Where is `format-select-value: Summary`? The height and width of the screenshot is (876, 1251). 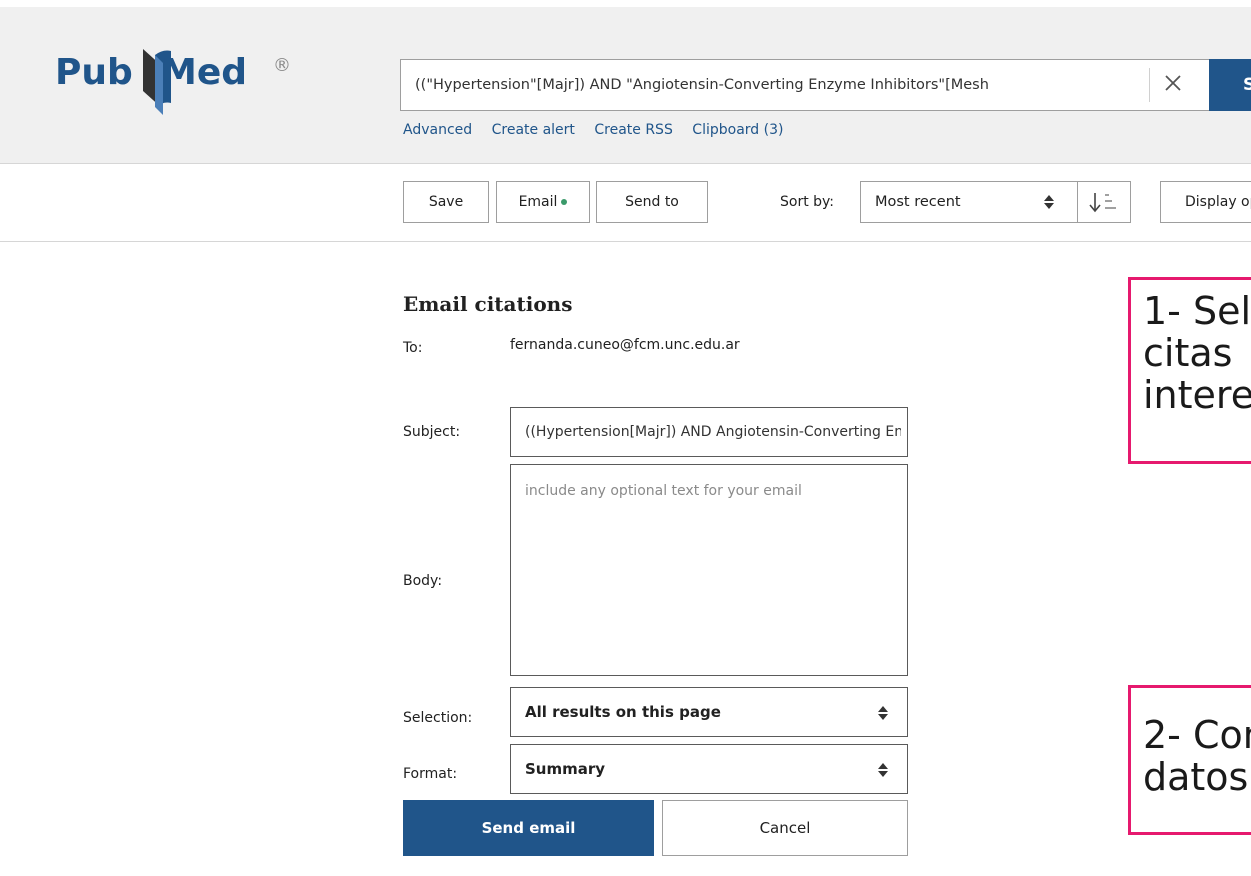
format-select-value: Summary is located at coordinates (565, 769).